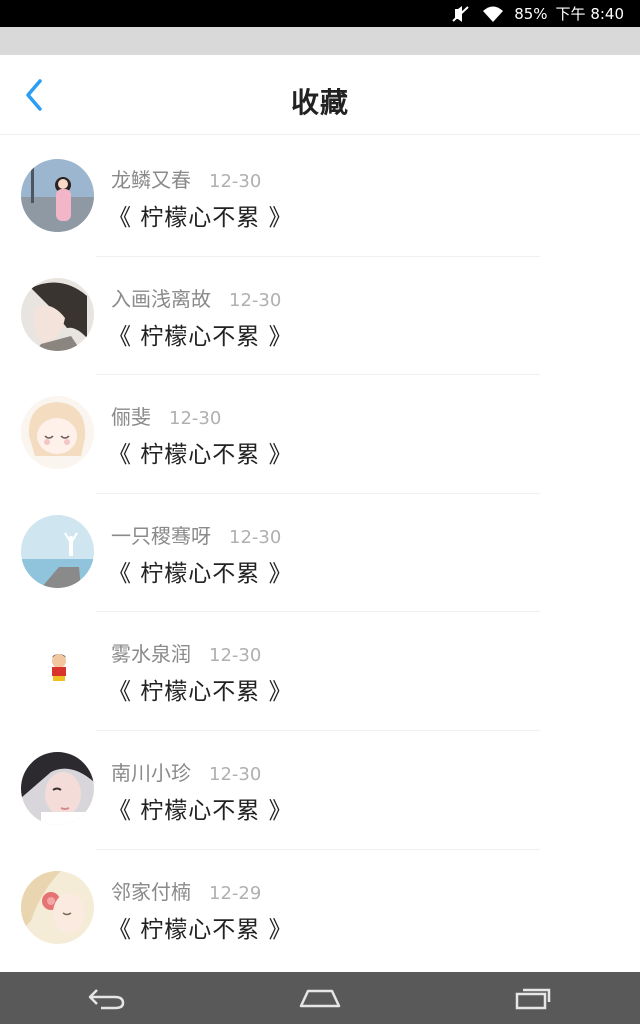 The image size is (640, 1024). I want to click on username: 南川小珍, so click(151, 771).